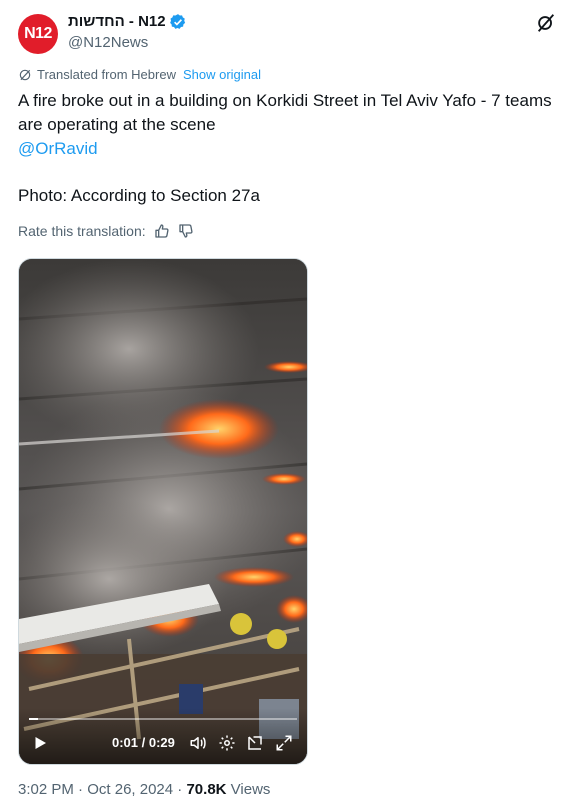 The image size is (573, 803). Describe the element at coordinates (127, 43) in the screenshot. I see `author-handle: @N12News` at that location.